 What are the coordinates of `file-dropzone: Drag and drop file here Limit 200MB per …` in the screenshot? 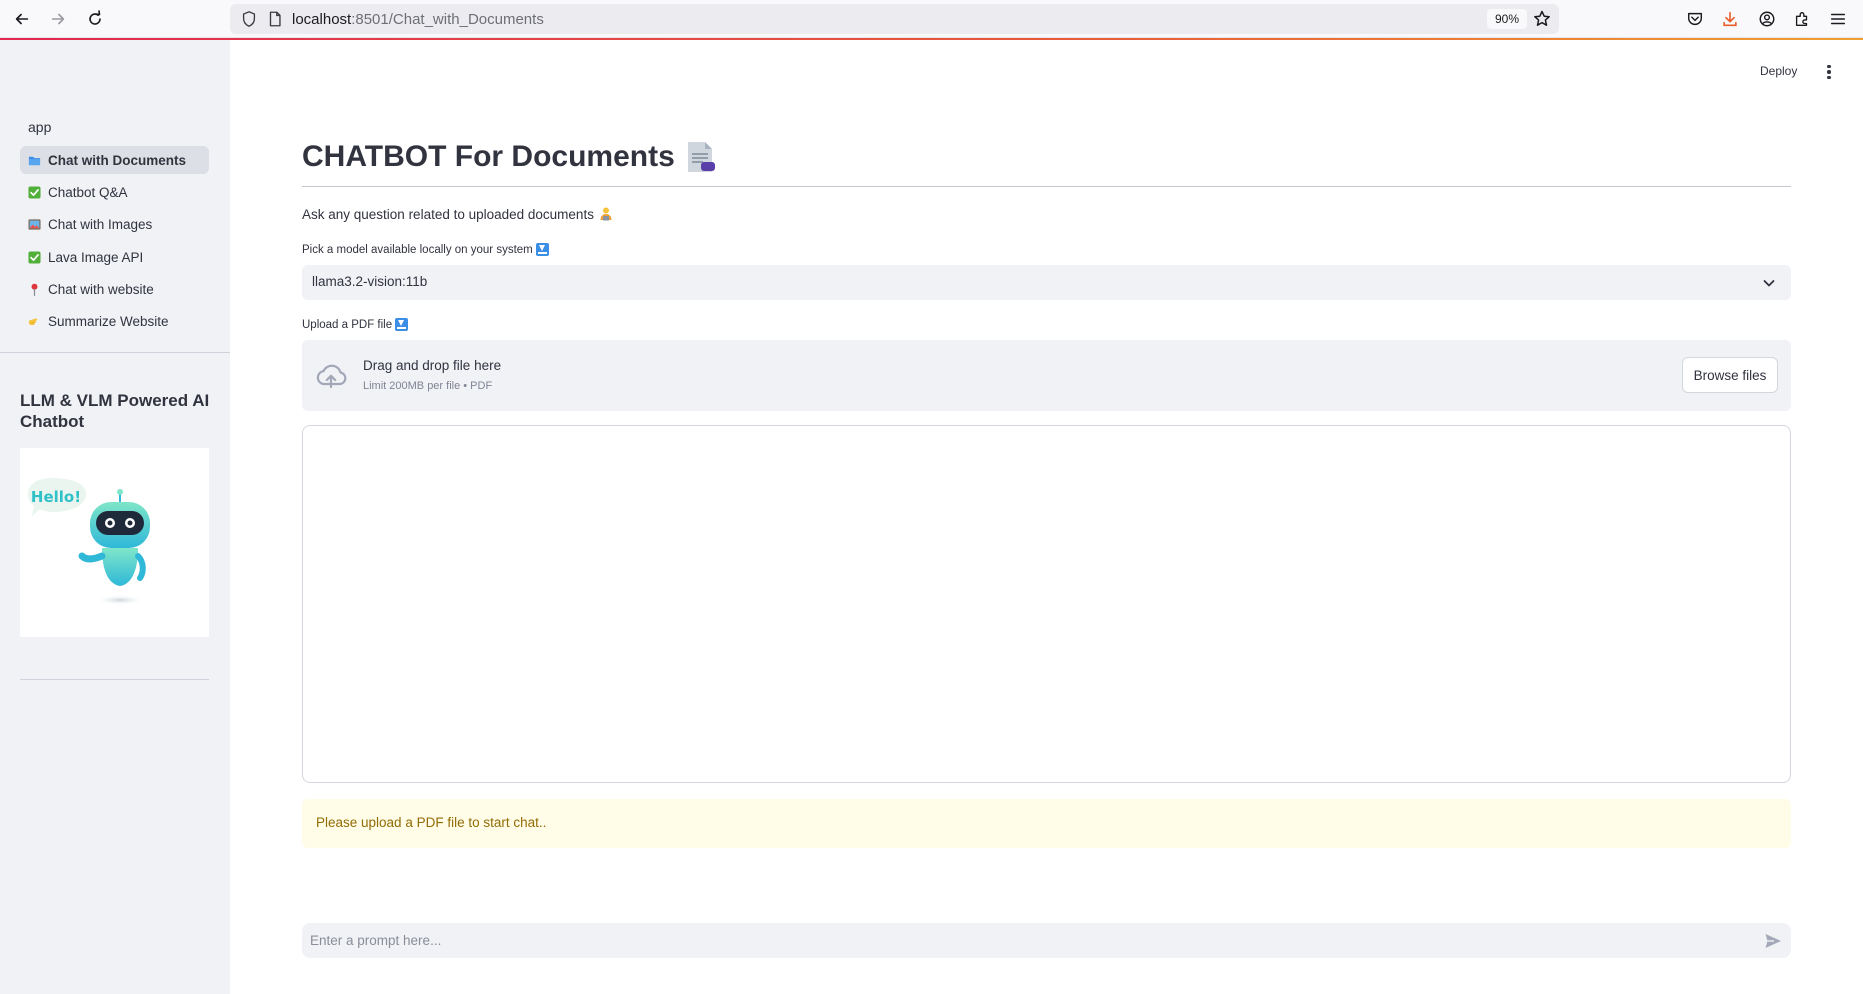 It's located at (1046, 375).